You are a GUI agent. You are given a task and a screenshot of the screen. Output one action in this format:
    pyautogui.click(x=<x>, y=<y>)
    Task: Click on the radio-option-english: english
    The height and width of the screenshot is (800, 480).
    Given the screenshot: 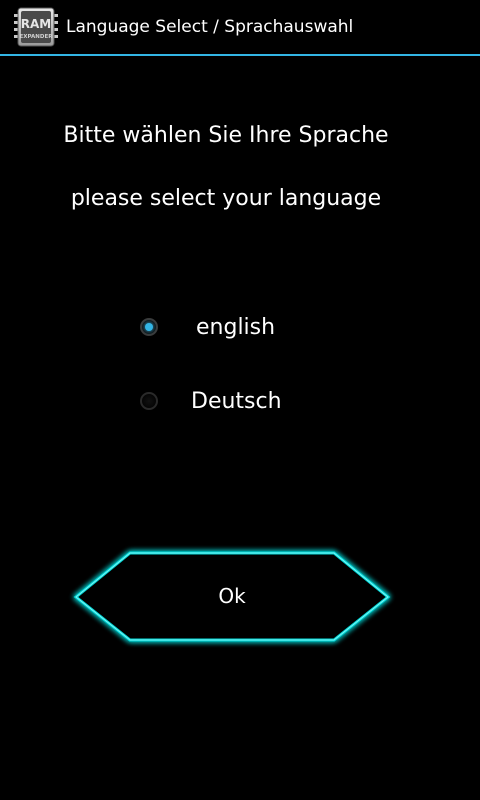 What is the action you would take?
    pyautogui.click(x=240, y=328)
    